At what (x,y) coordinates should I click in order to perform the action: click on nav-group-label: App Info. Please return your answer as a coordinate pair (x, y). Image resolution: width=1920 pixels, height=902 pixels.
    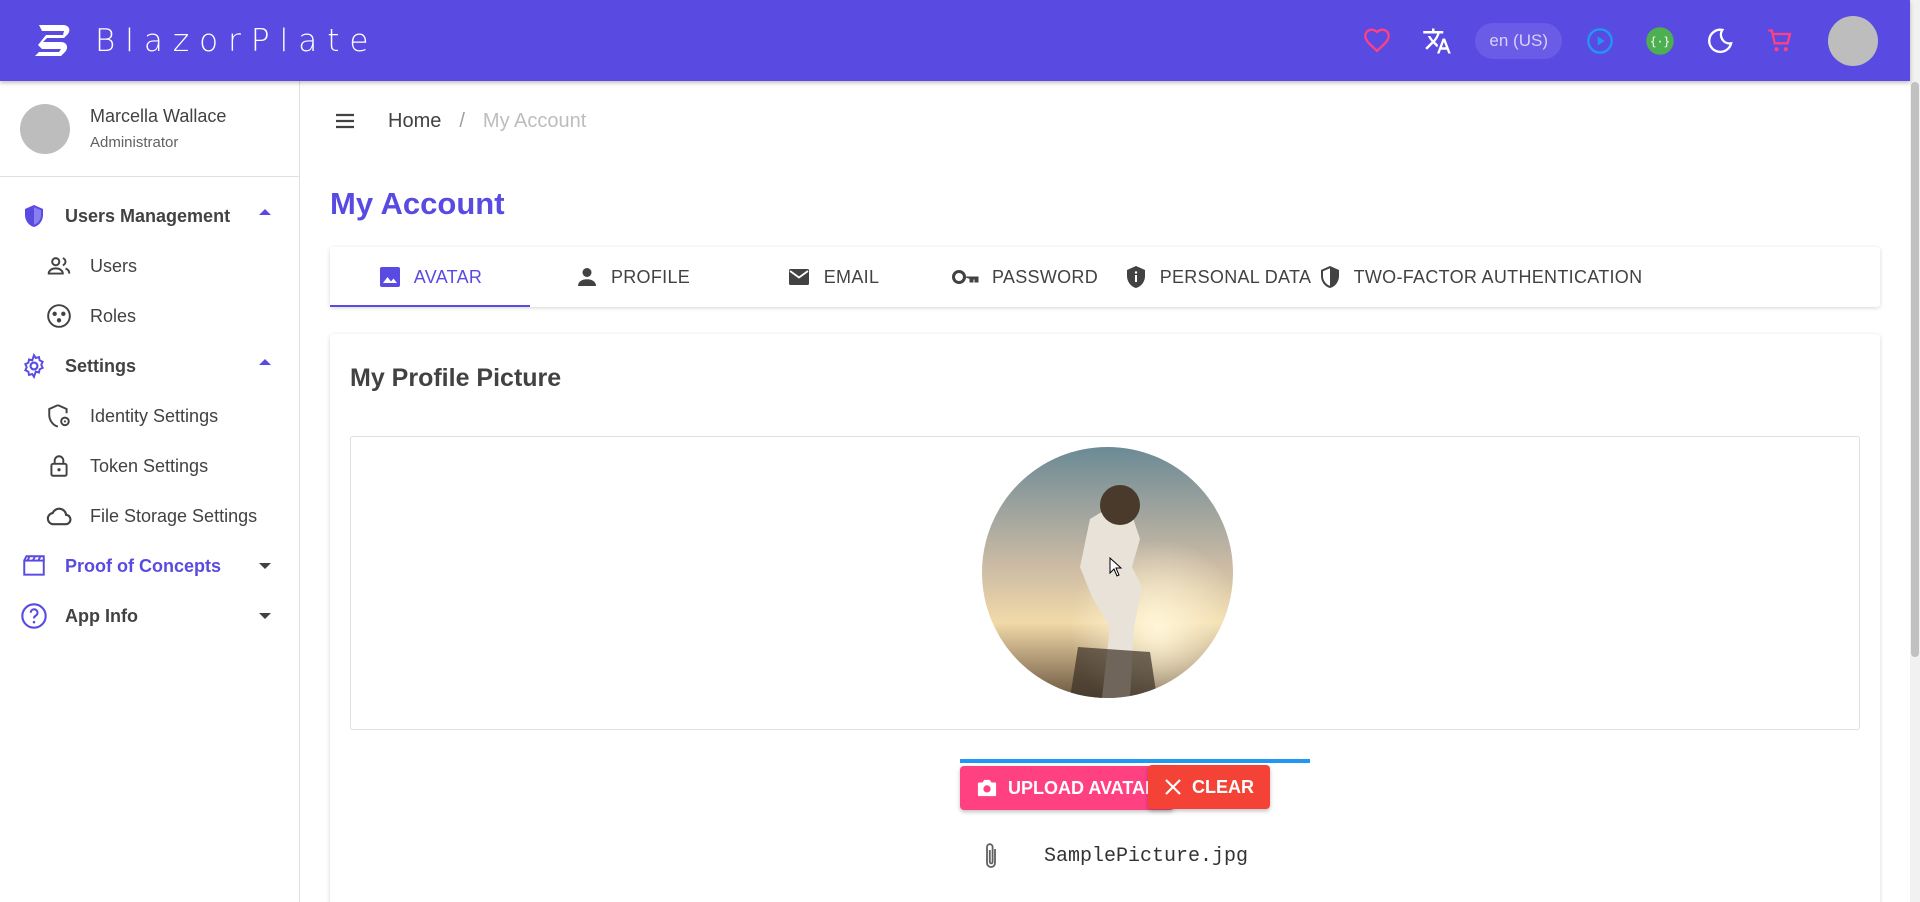
    Looking at the image, I should click on (101, 615).